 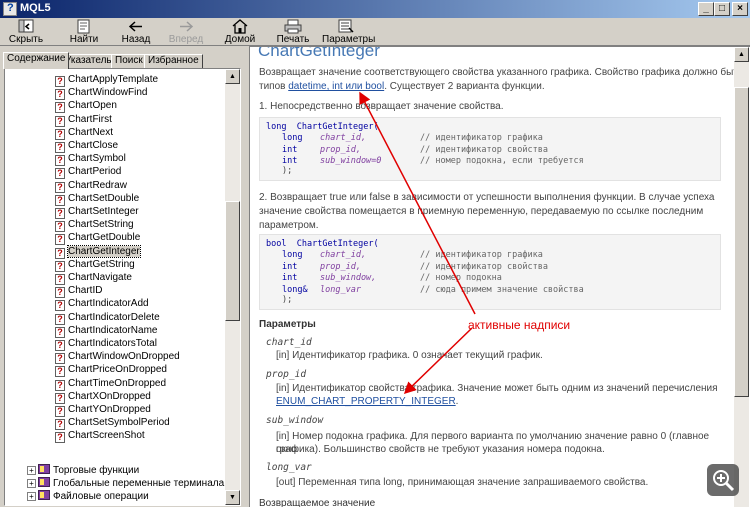 I want to click on zoom-icon, so click(x=723, y=480).